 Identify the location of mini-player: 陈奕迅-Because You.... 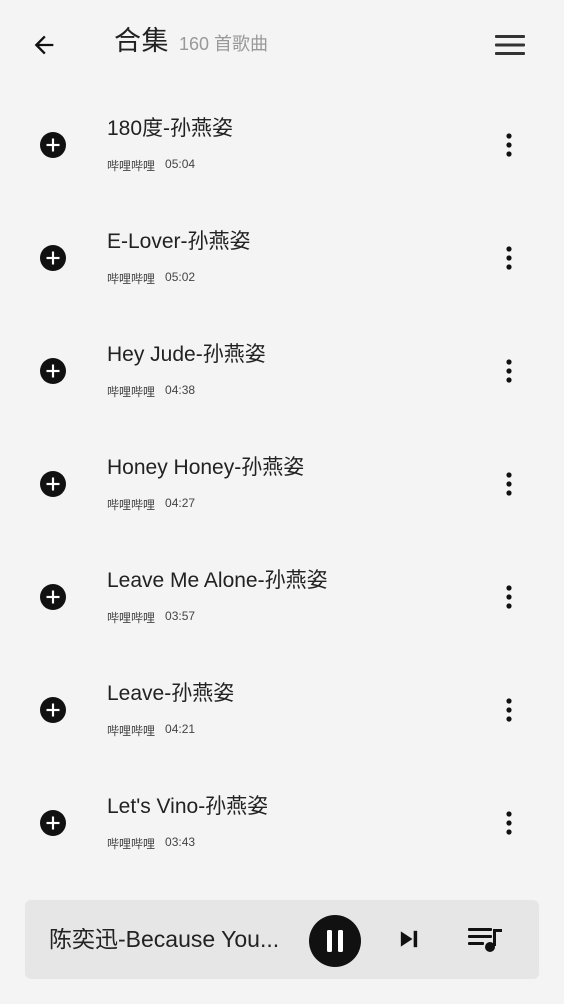
(282, 939).